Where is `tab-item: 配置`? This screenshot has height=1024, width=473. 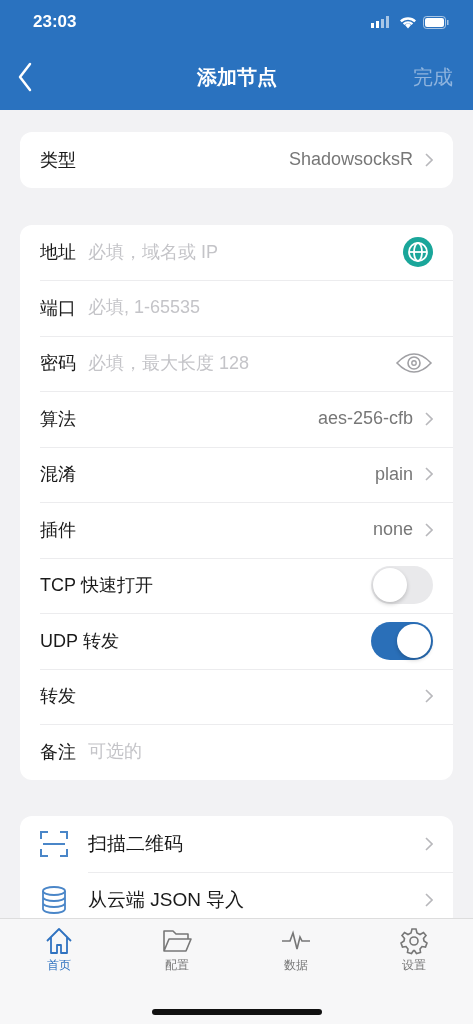 tab-item: 配置 is located at coordinates (177, 950).